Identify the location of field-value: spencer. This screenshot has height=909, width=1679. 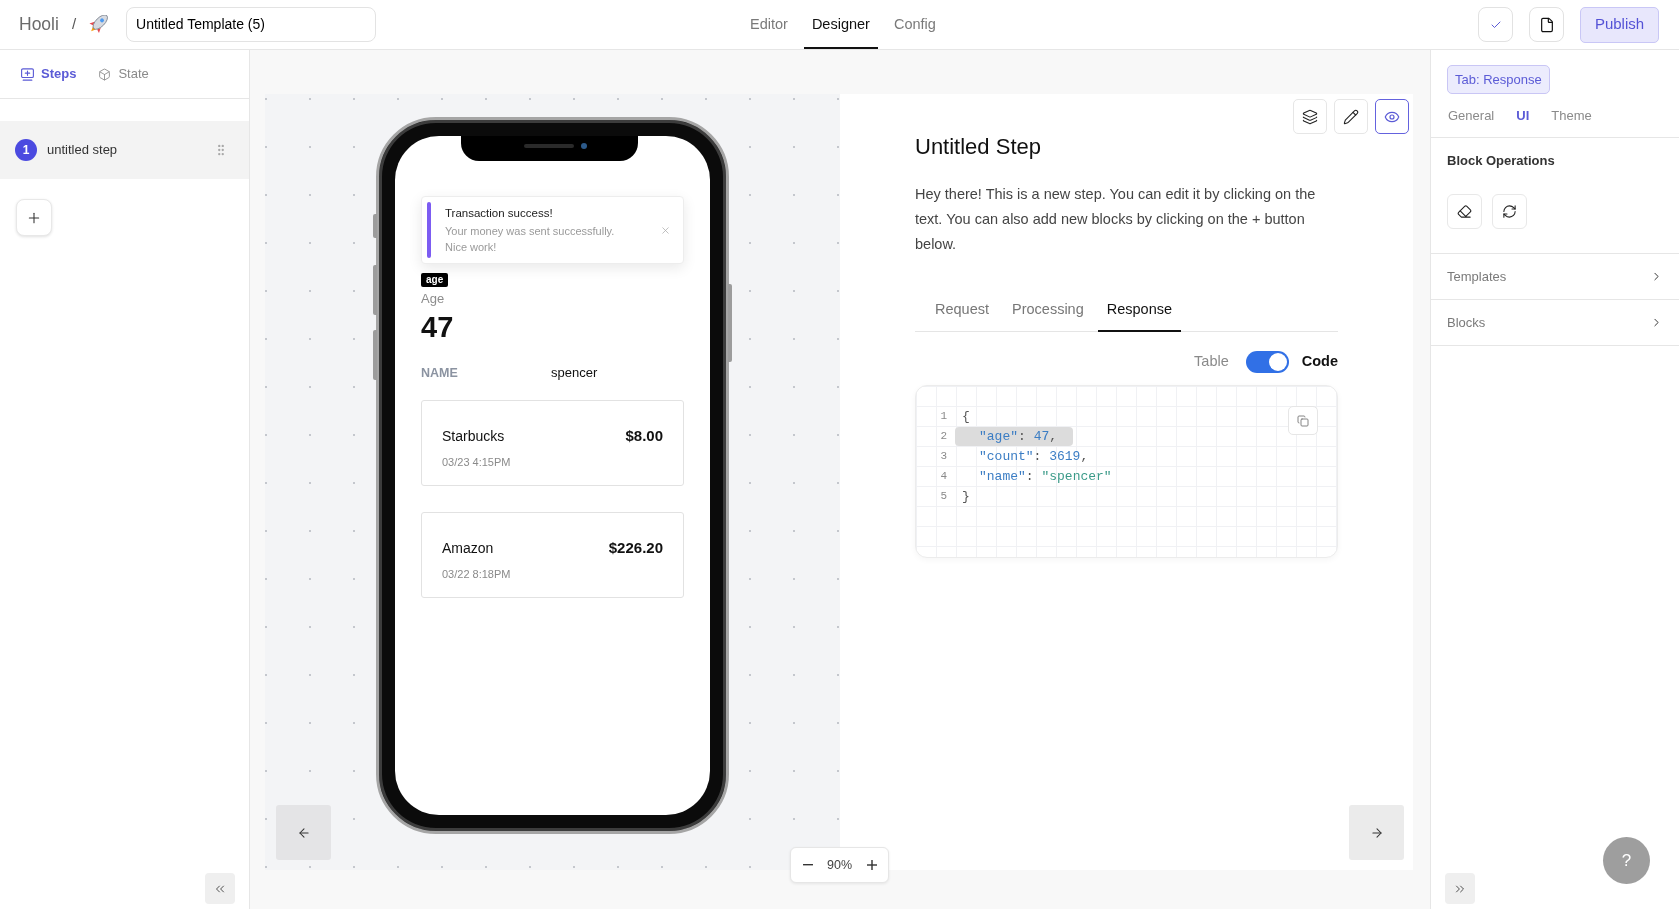
(574, 373).